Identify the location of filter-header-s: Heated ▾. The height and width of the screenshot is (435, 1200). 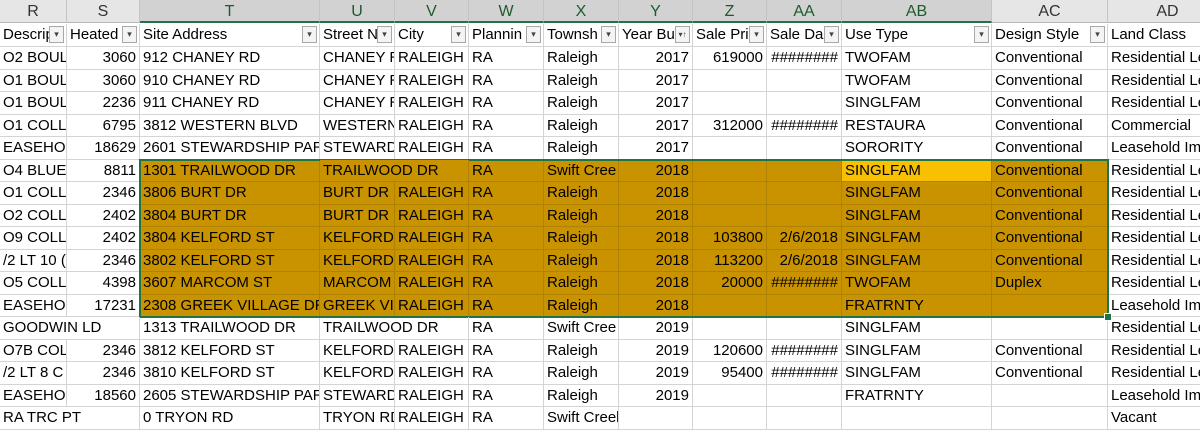
(103, 35).